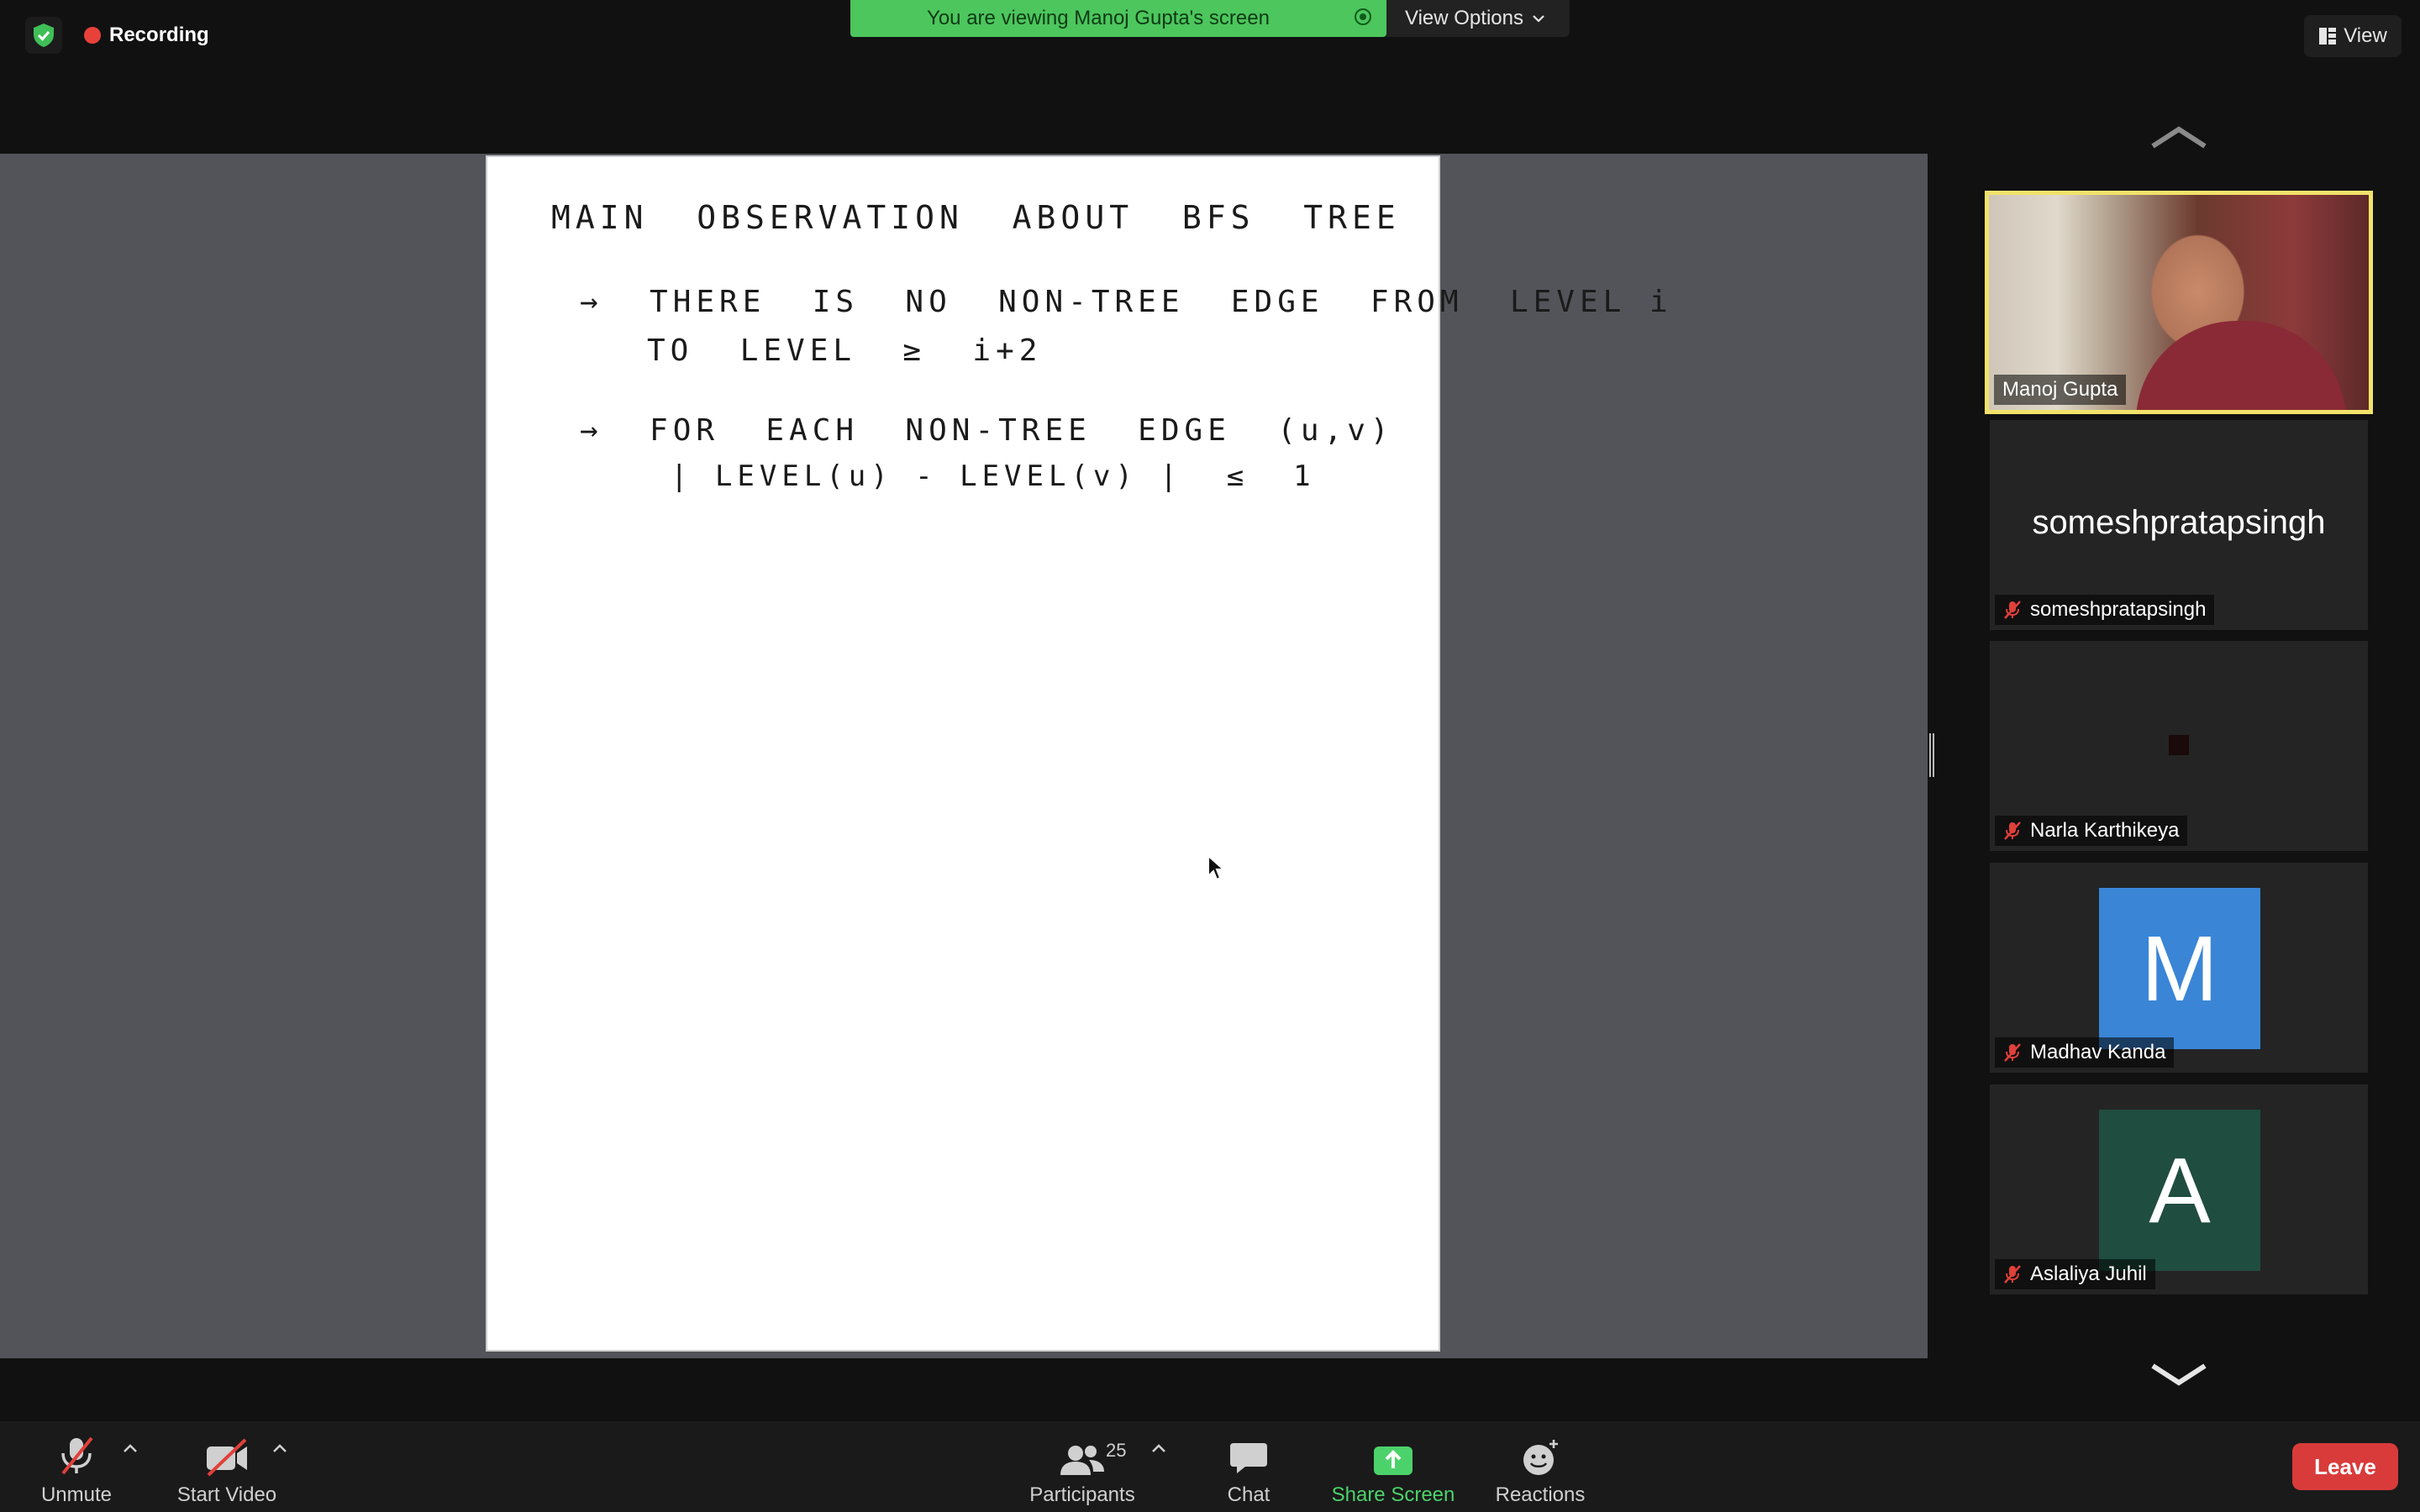  Describe the element at coordinates (1082, 1460) in the screenshot. I see `participants-icon` at that location.